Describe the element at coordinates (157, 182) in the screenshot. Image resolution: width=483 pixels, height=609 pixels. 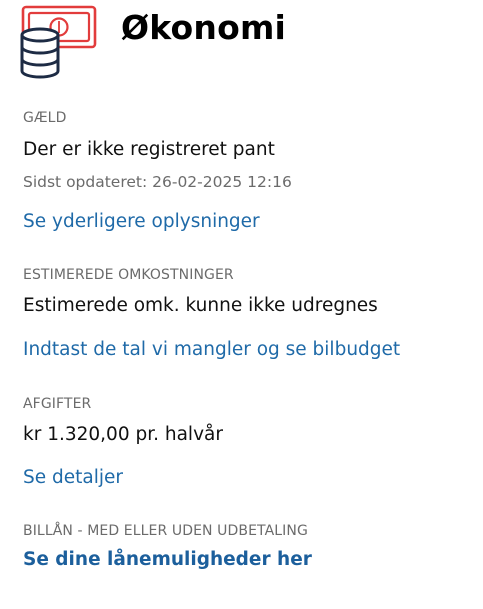
I see `debt-updated: Sidst opdateret: 26-02-2025 12:16` at that location.